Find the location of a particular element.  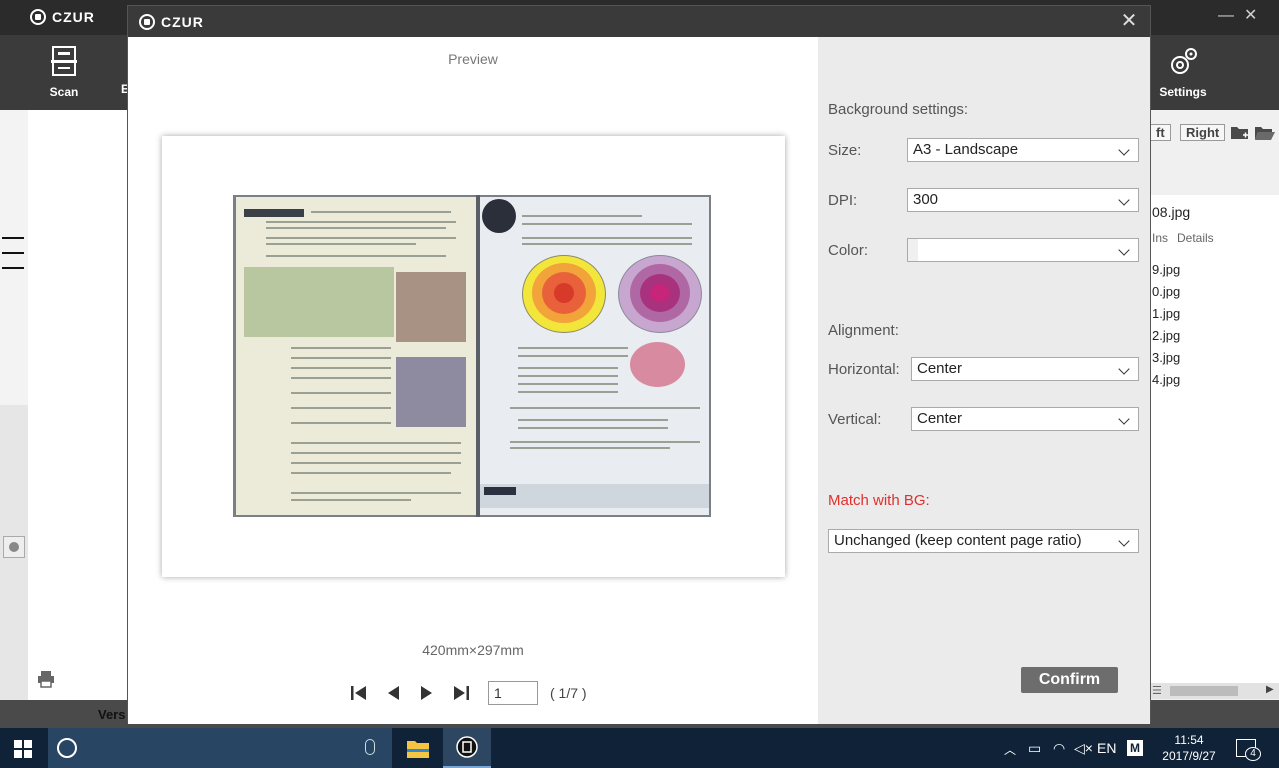

czur-app-icon is located at coordinates (467, 747).